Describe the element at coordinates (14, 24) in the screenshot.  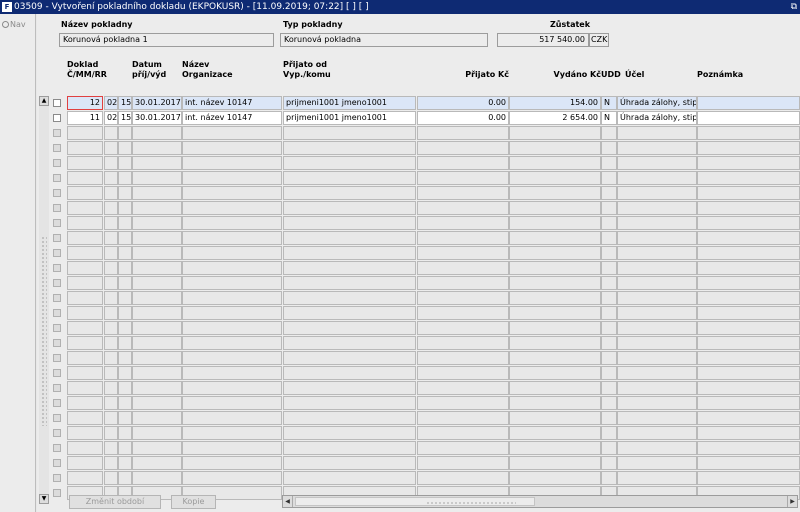
I see `navigator-tab: Nav` at that location.